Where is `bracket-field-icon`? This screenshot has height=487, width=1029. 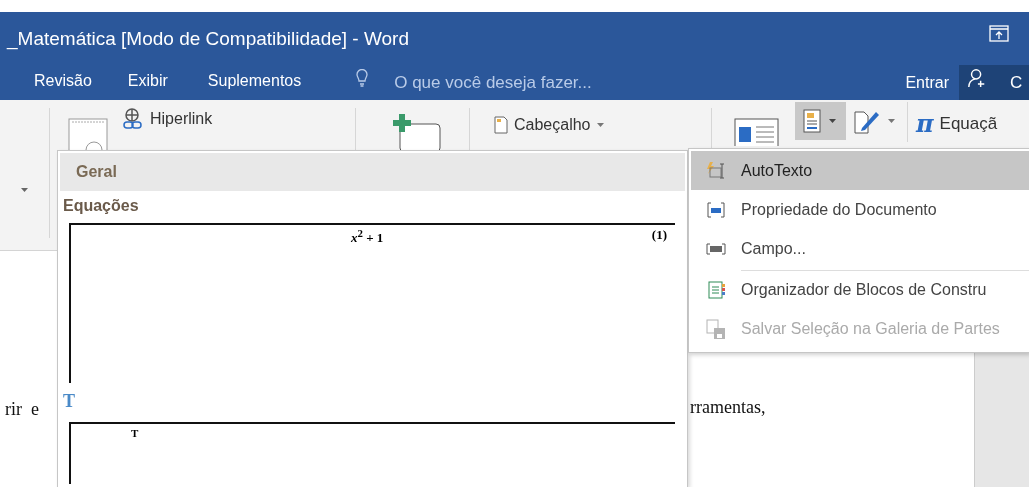 bracket-field-icon is located at coordinates (716, 209).